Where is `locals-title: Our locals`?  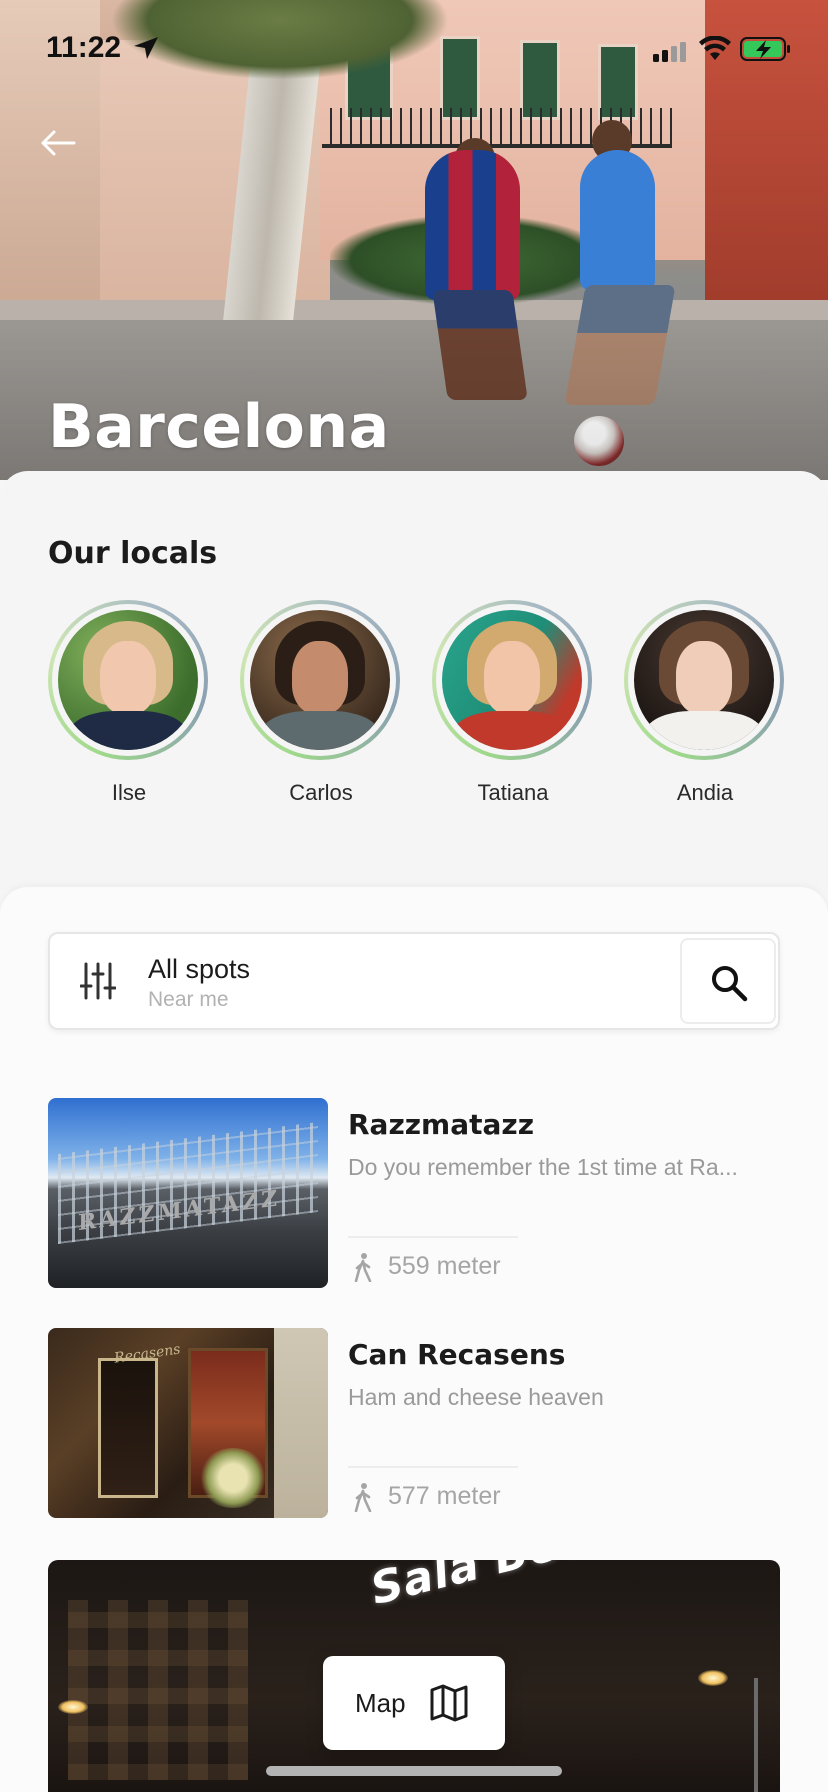 locals-title: Our locals is located at coordinates (133, 553).